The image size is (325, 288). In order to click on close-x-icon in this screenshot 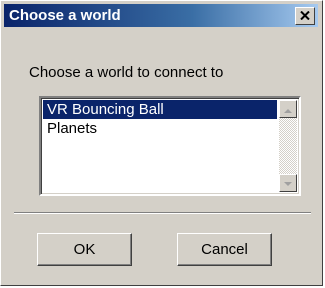, I will do `click(305, 16)`.